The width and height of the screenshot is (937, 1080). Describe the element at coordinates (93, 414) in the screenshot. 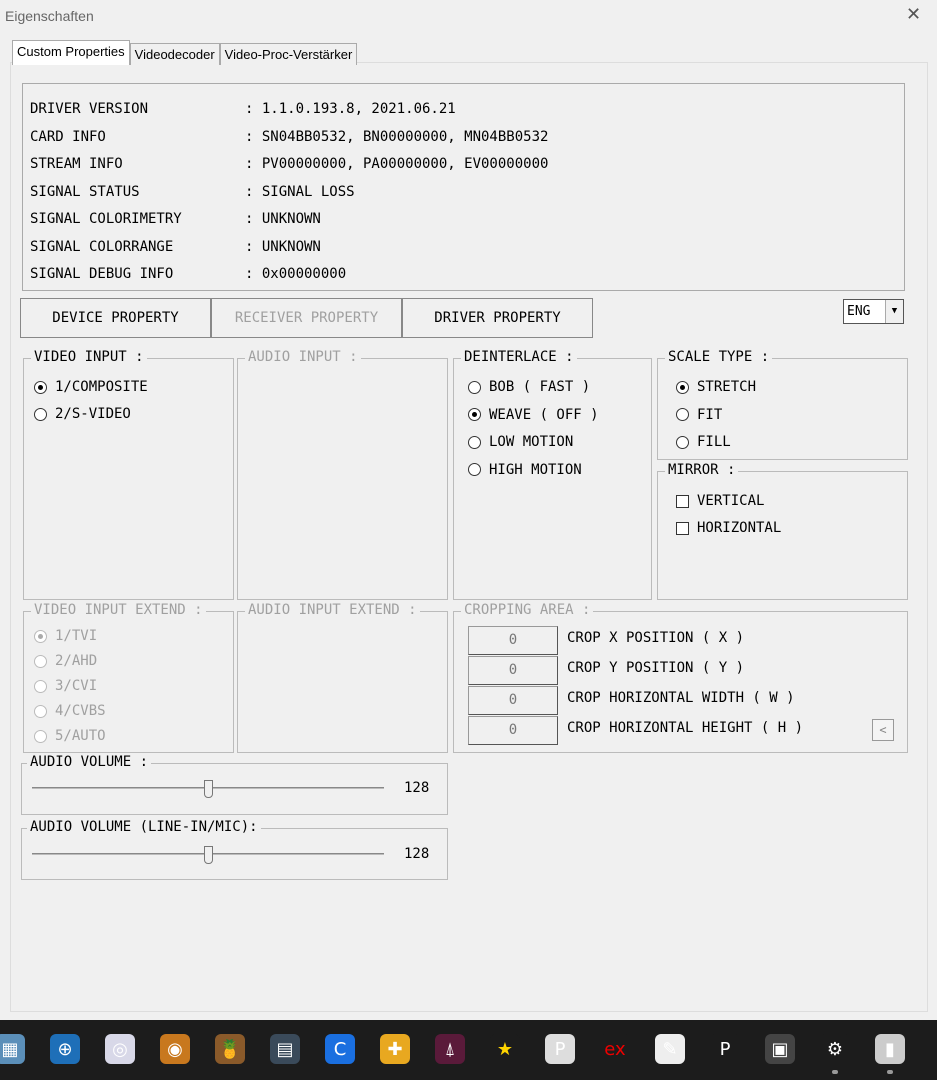

I see `option-label: 2/S-VIDEO` at that location.